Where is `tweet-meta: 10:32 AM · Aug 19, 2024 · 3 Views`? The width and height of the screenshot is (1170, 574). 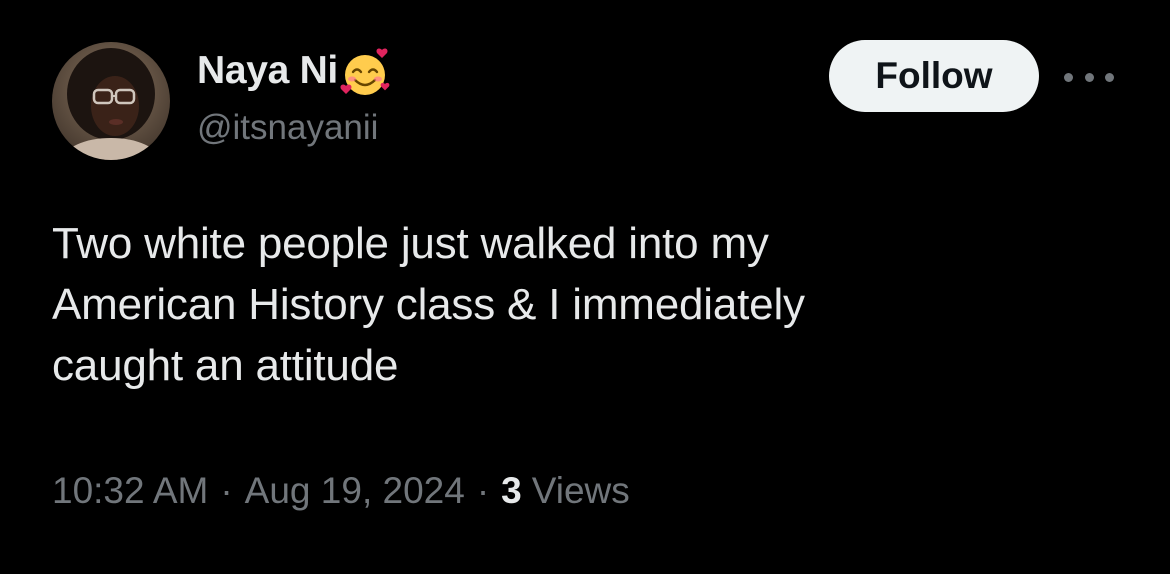 tweet-meta: 10:32 AM · Aug 19, 2024 · 3 Views is located at coordinates (341, 491).